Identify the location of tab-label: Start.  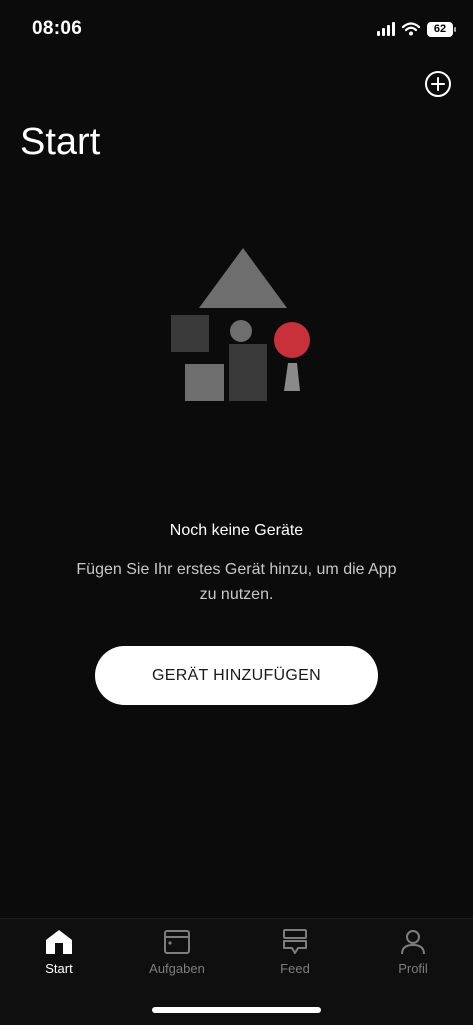
(59, 968).